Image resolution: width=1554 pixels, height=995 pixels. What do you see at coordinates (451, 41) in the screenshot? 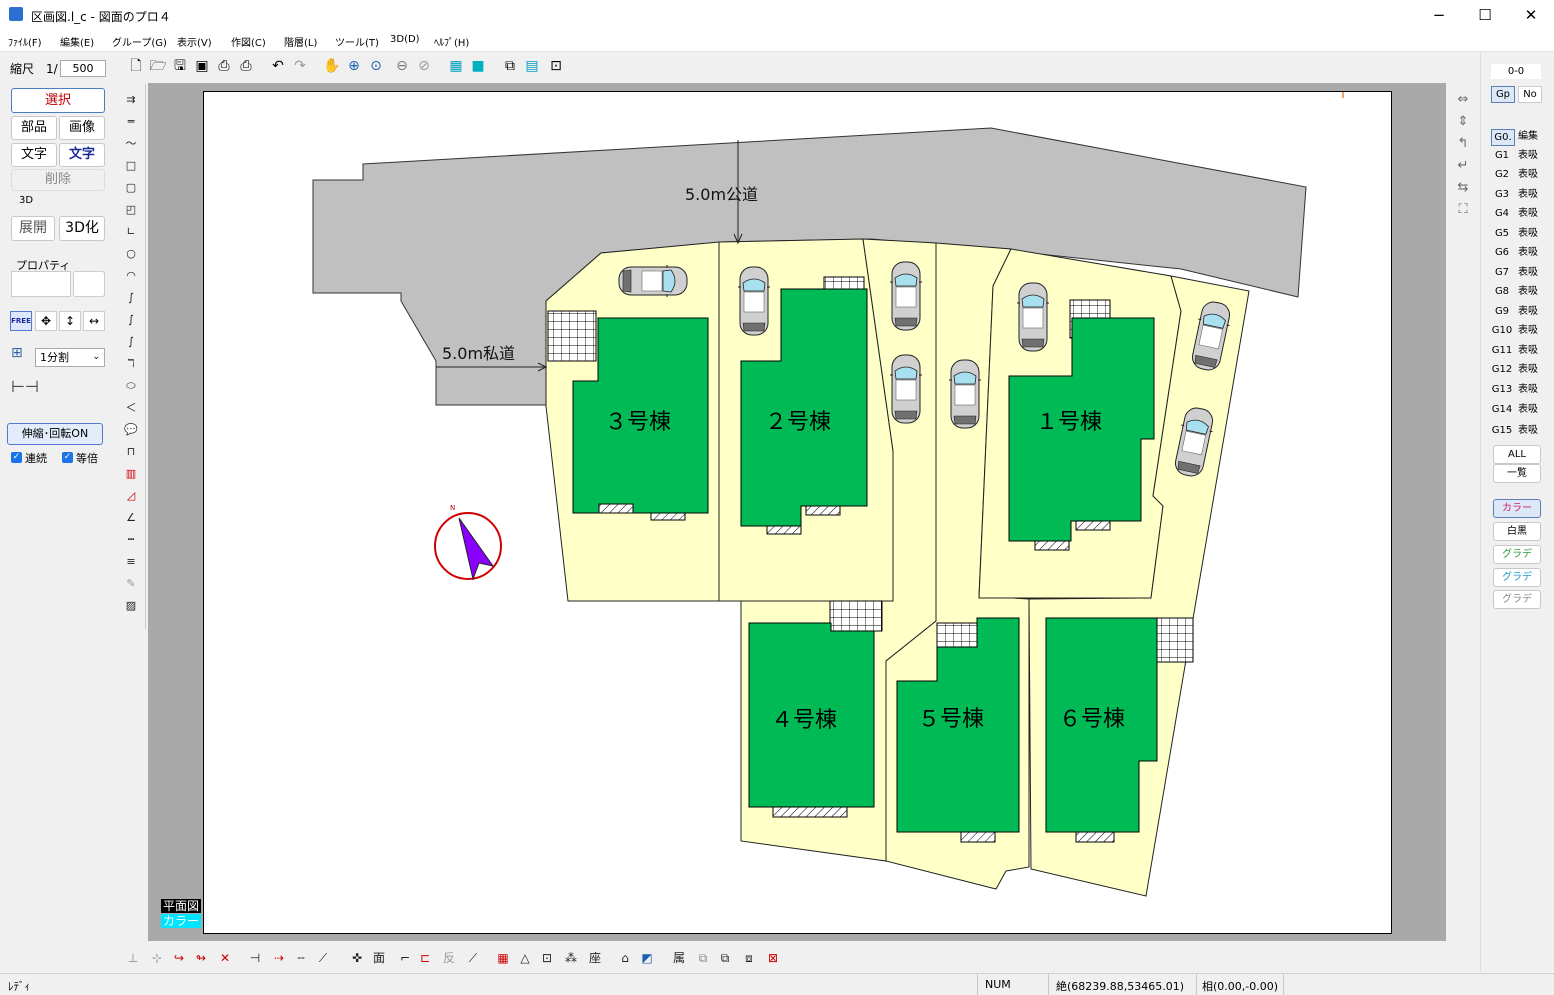
I see `menu-help: ﾍﾙﾌﾟ(H)` at bounding box center [451, 41].